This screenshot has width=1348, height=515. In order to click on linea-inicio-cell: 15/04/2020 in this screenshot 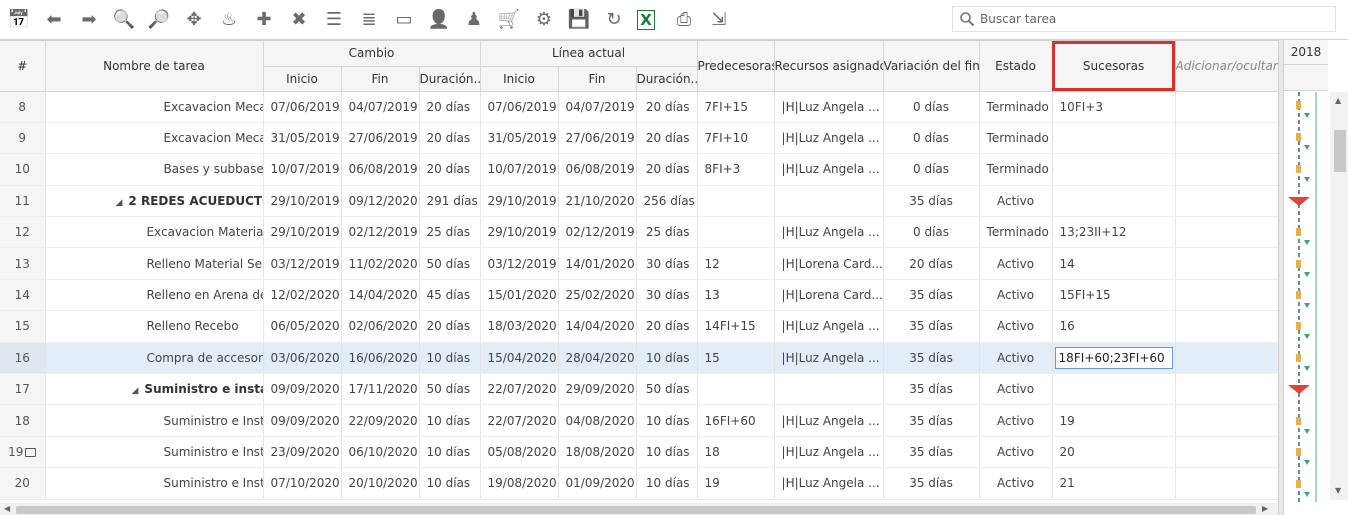, I will do `click(519, 358)`.